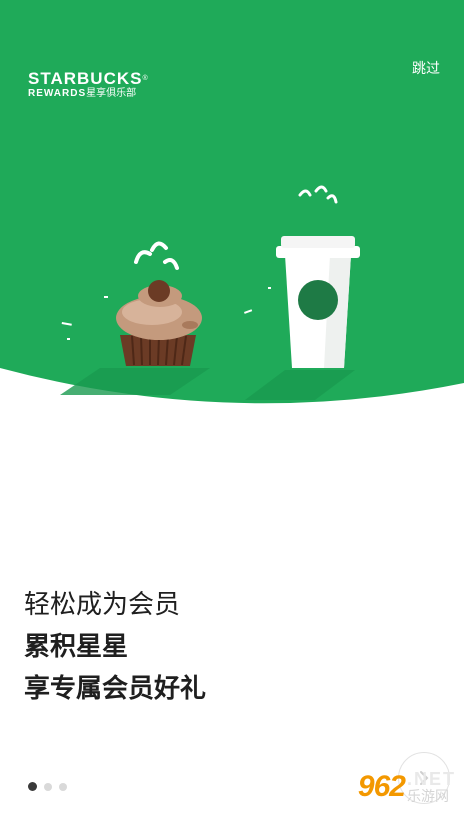 The height and width of the screenshot is (825, 464). I want to click on headline-line-1: 轻松成为会员, so click(102, 605).